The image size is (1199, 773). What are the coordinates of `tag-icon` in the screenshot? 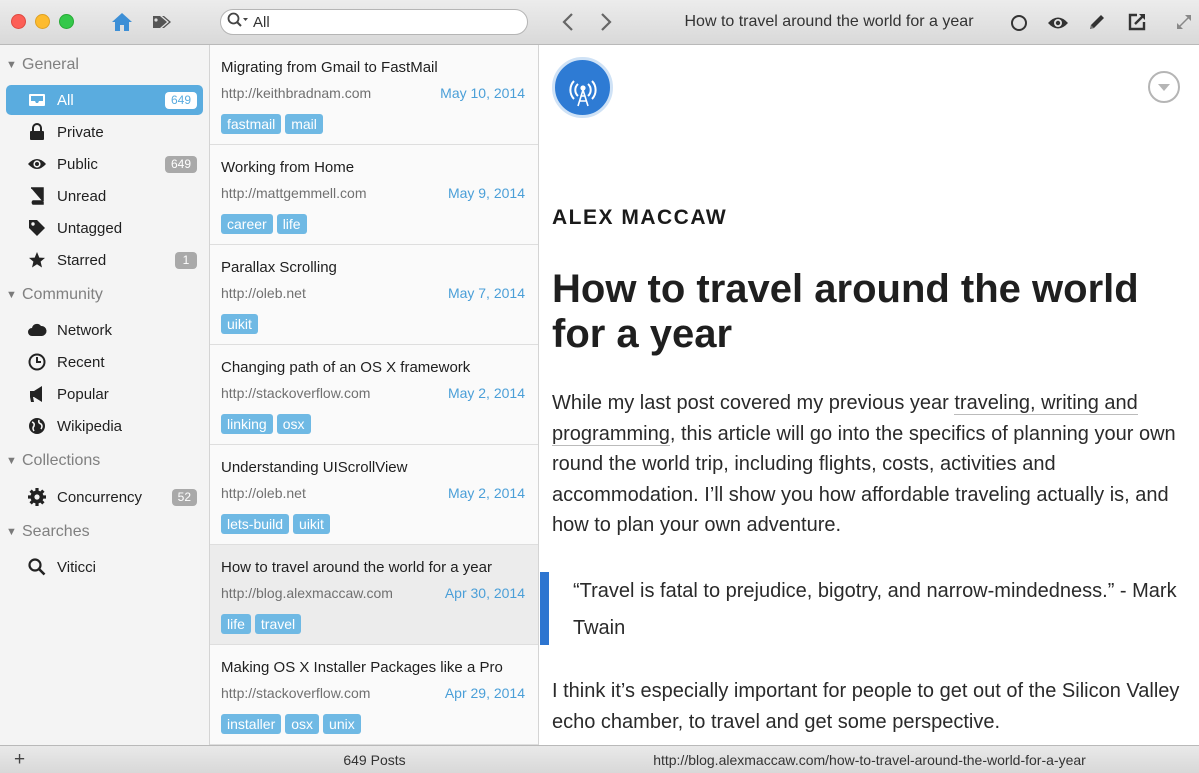 It's located at (37, 228).